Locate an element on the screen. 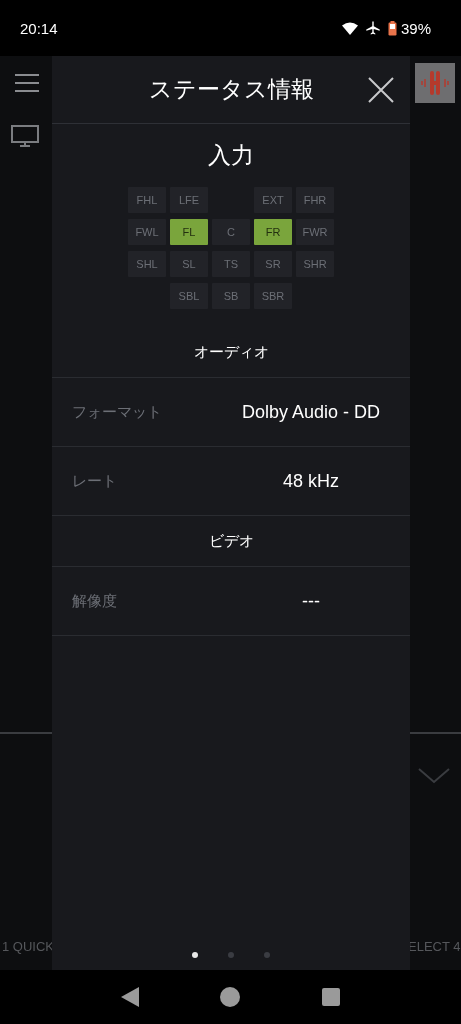 The image size is (461, 1024). channel-indicator: FWR is located at coordinates (315, 232).